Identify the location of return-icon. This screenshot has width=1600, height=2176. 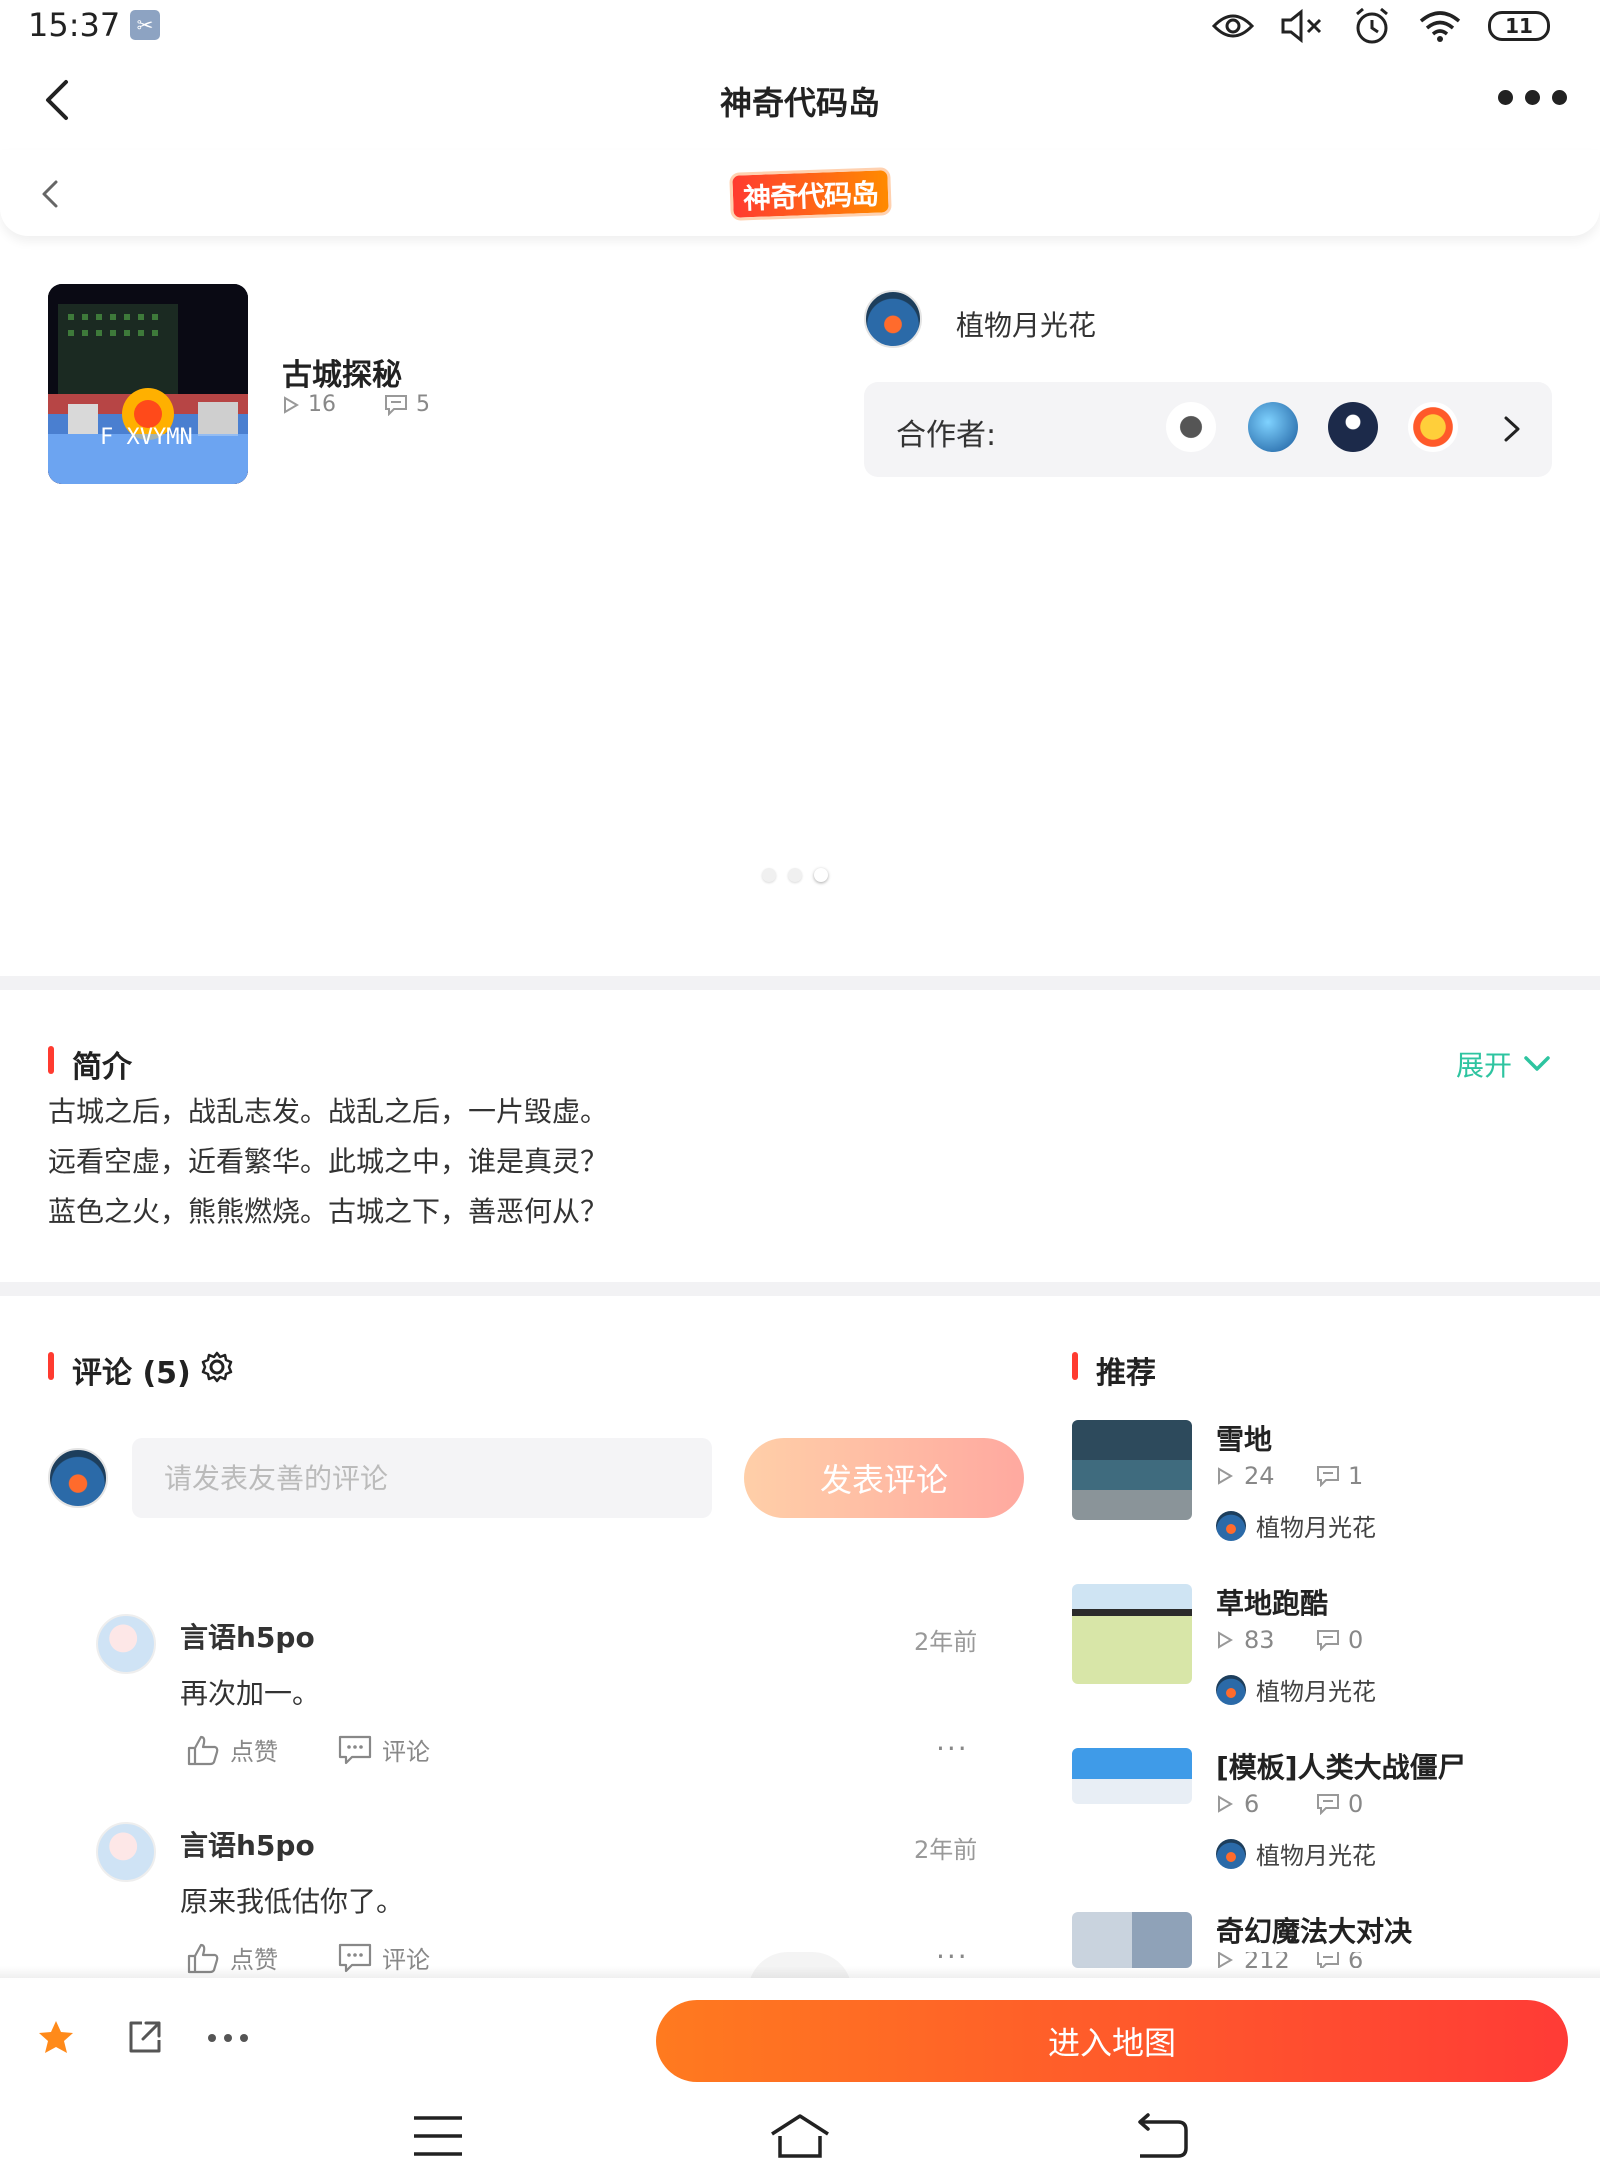
(1162, 2136).